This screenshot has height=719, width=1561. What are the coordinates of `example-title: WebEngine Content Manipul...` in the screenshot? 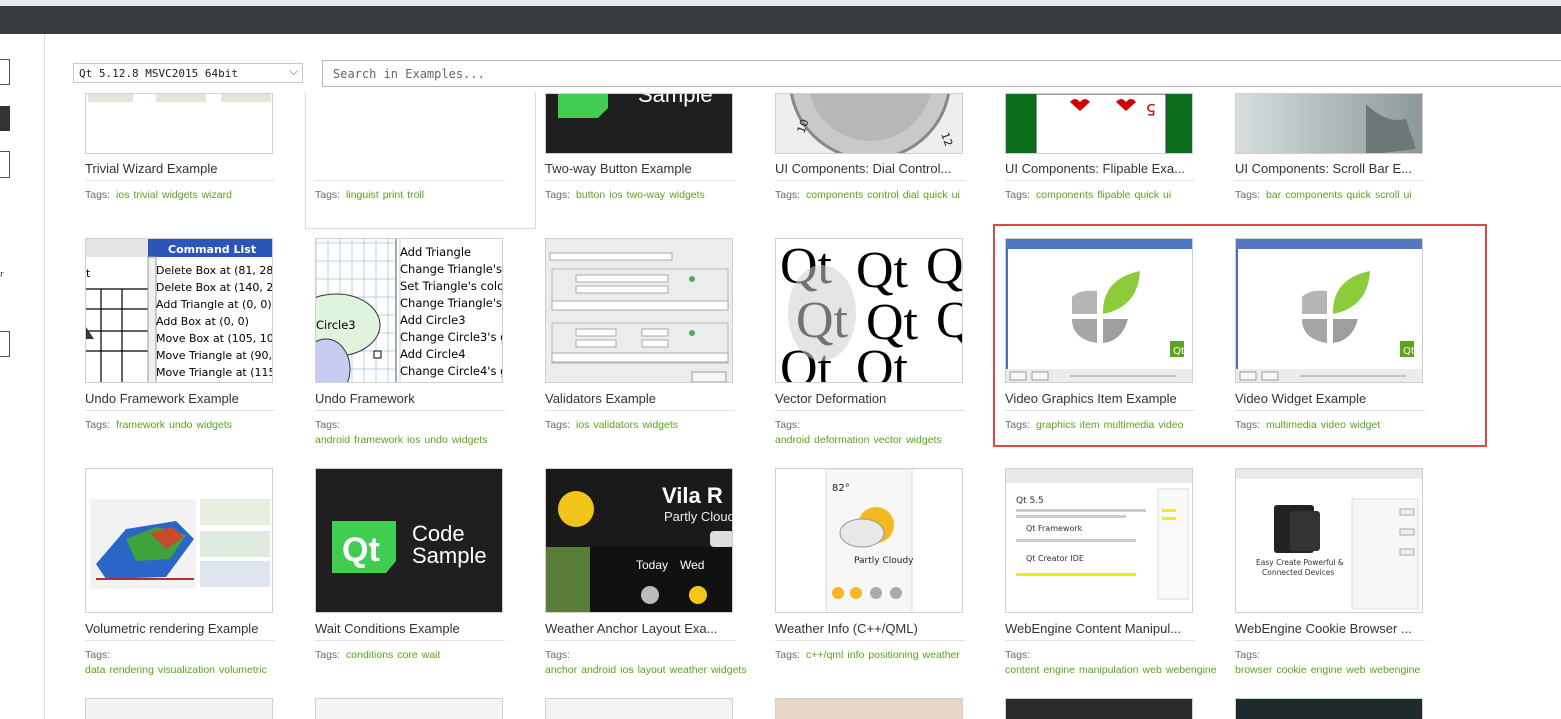 It's located at (1100, 628).